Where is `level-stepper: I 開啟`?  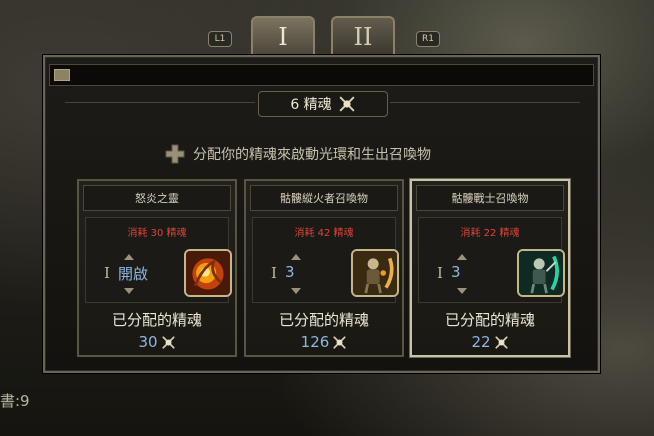
level-stepper: I 開啟 is located at coordinates (128, 274).